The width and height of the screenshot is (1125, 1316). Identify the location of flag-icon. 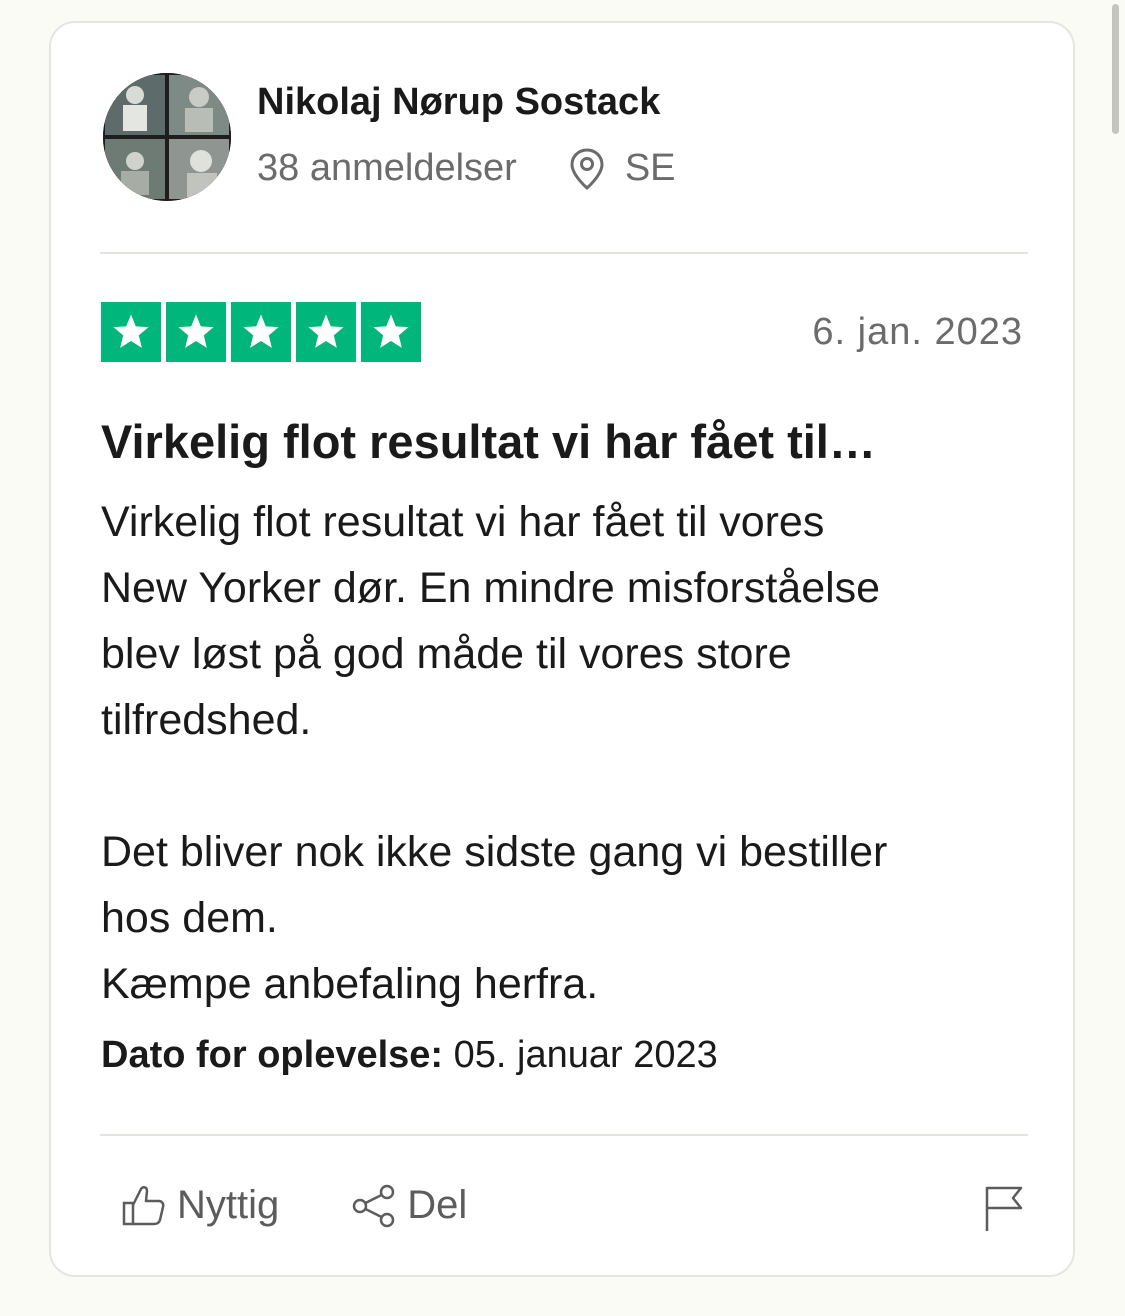
(1004, 1208).